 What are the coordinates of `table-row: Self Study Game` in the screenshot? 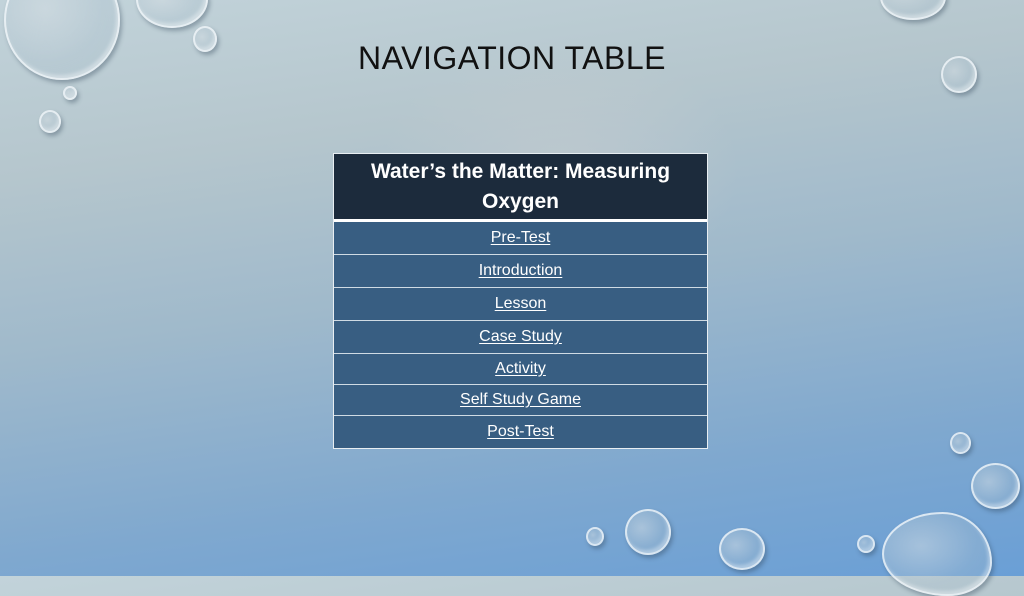 It's located at (520, 399).